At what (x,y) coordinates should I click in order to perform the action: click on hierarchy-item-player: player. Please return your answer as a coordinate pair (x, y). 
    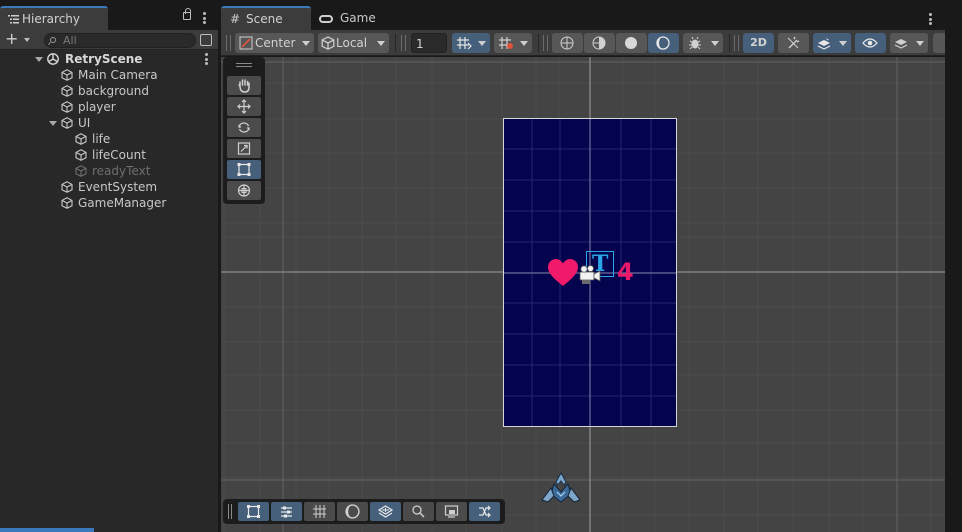
    Looking at the image, I should click on (109, 107).